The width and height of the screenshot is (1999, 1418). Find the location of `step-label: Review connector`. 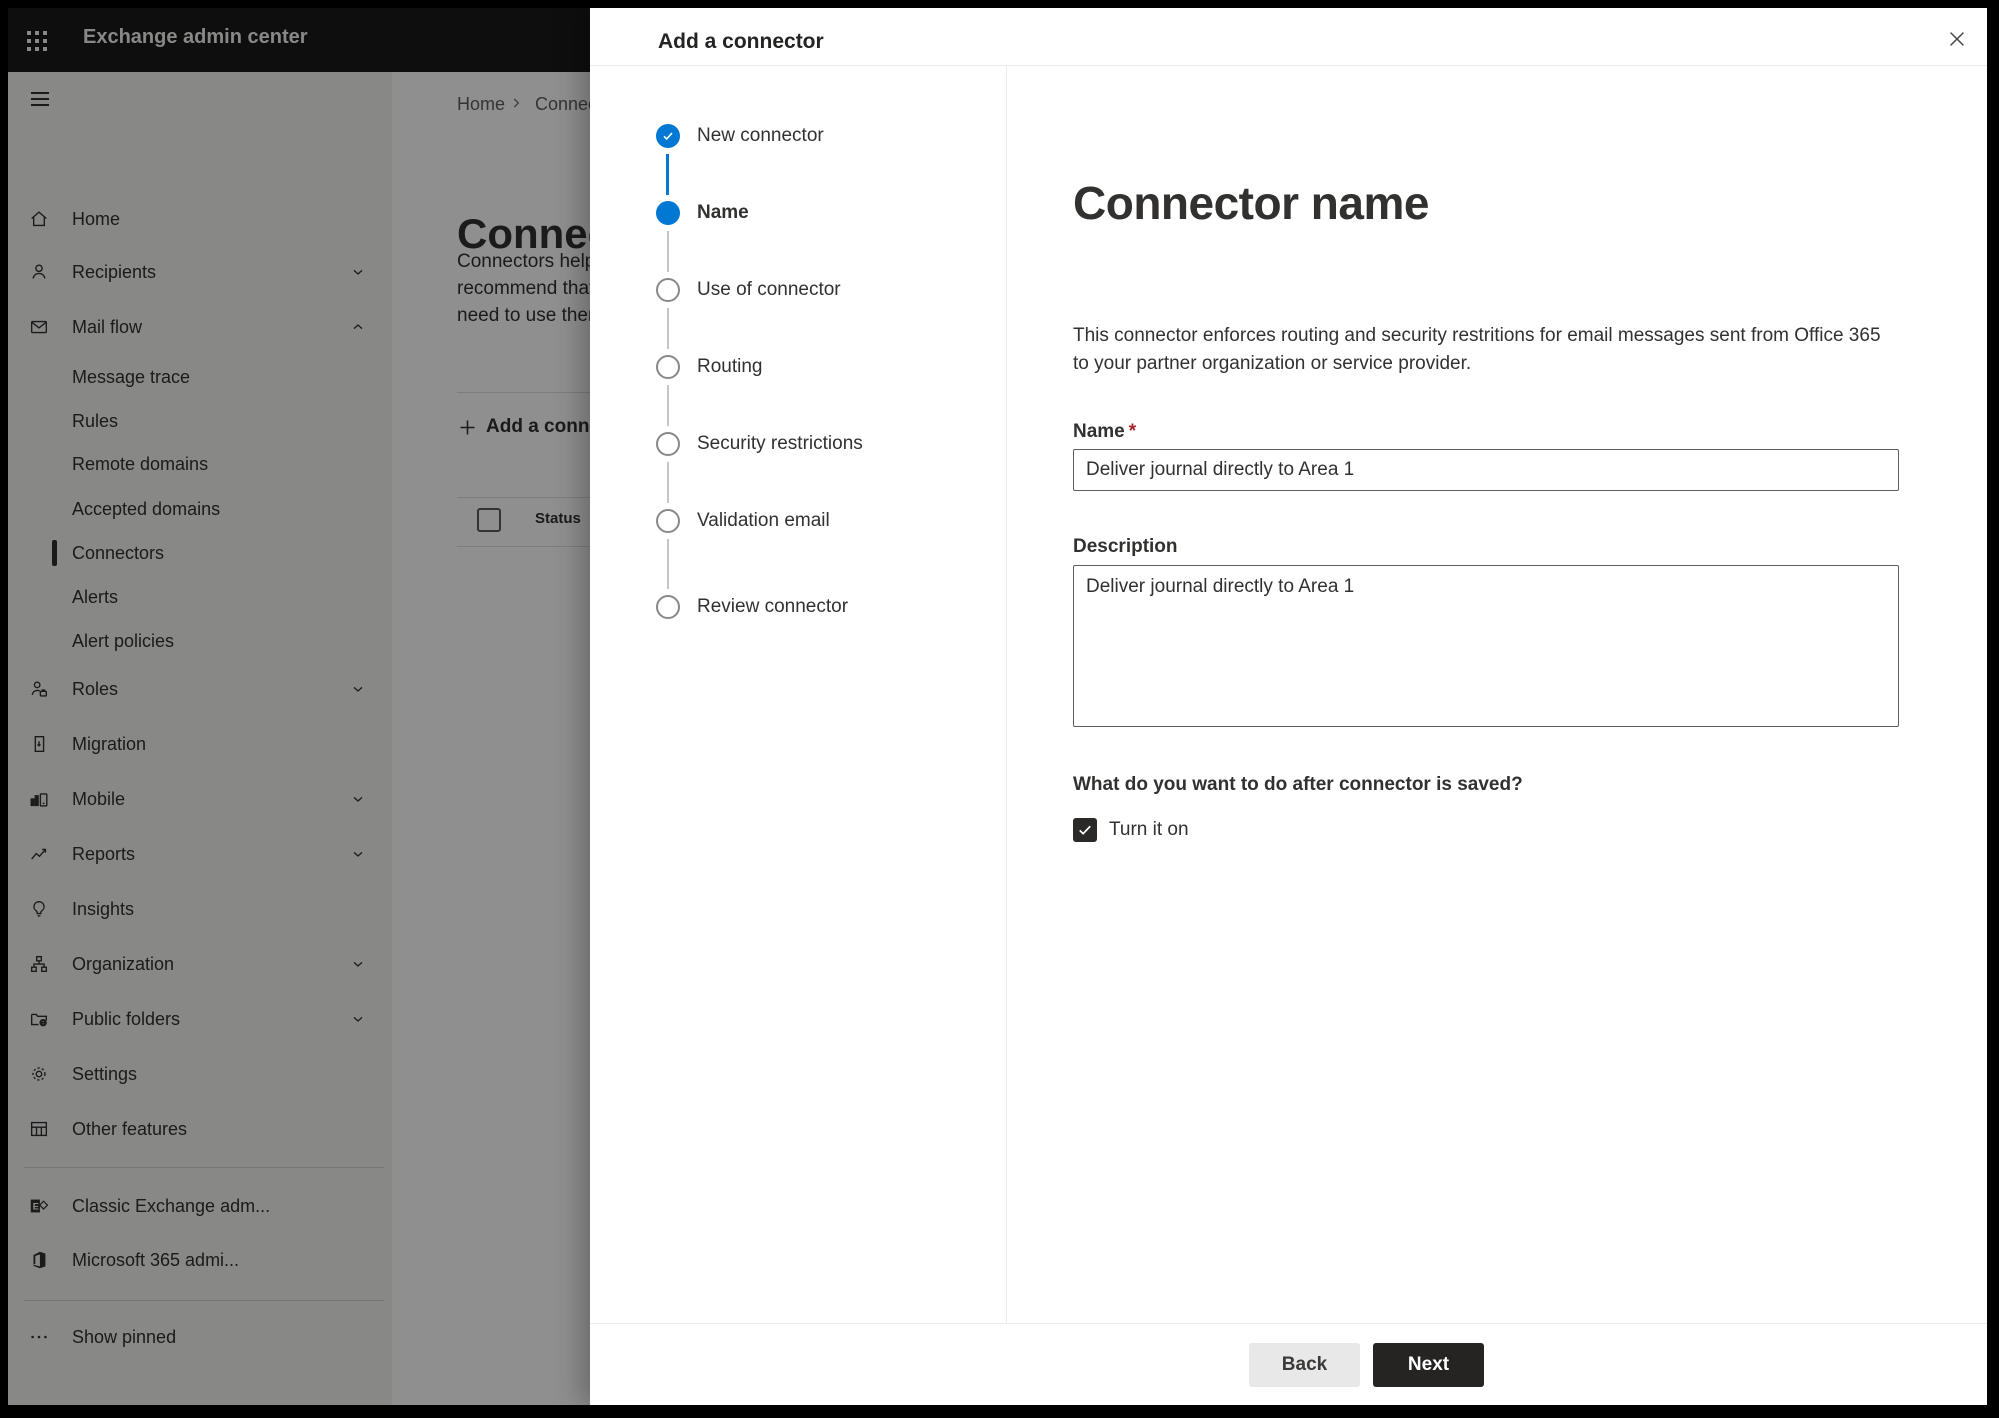

step-label: Review connector is located at coordinates (773, 606).